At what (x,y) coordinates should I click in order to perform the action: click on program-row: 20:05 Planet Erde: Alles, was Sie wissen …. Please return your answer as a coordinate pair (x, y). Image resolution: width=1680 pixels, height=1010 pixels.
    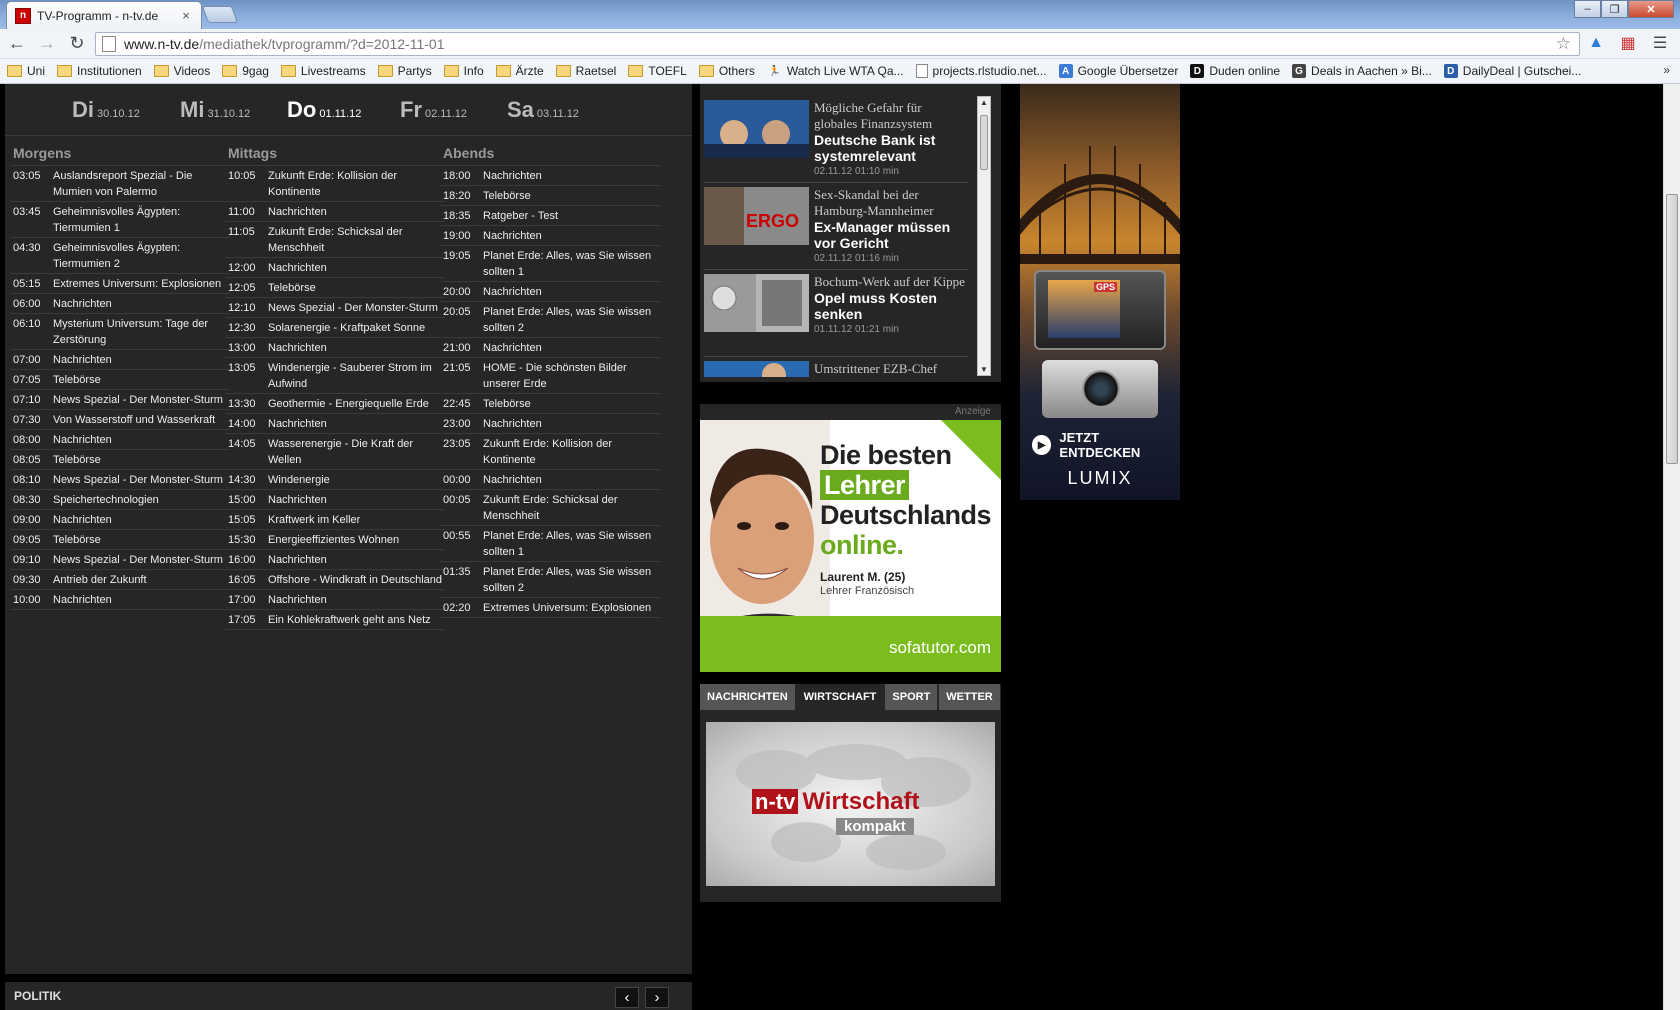
    Looking at the image, I should click on (550, 320).